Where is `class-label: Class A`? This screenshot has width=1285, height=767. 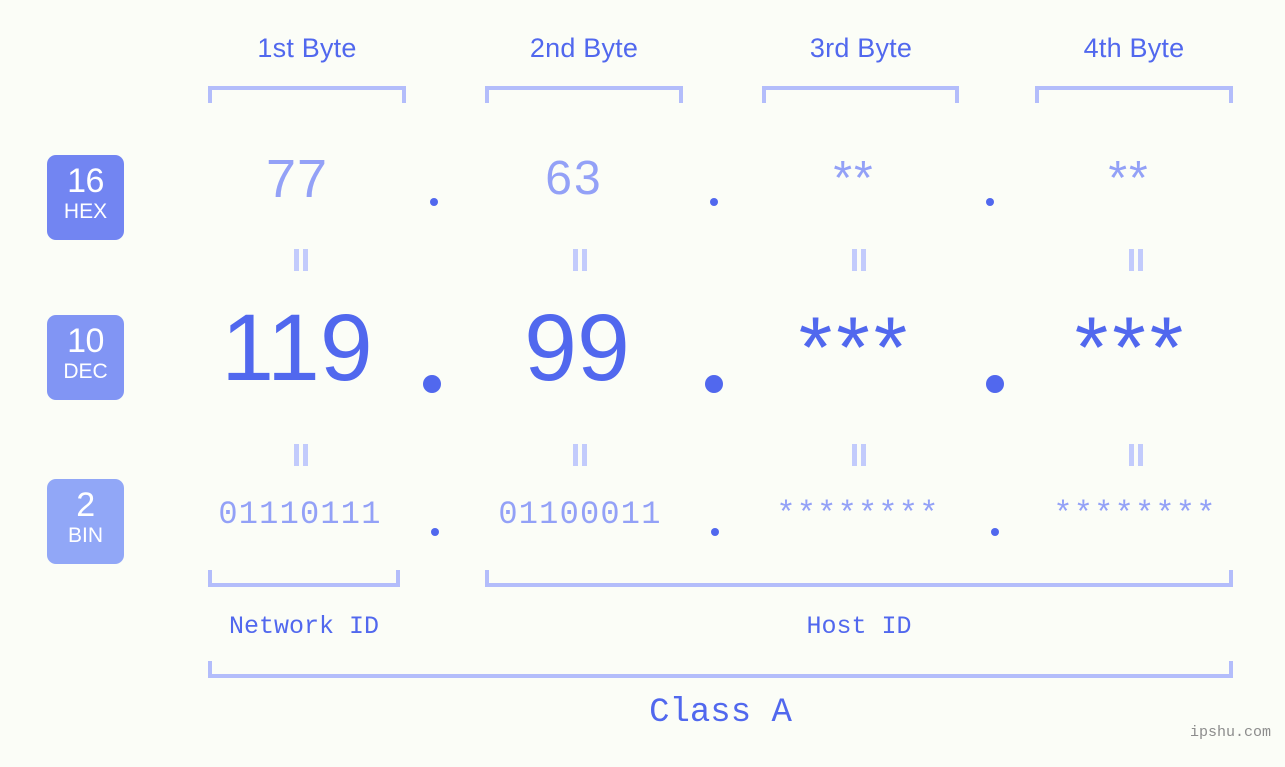
class-label: Class A is located at coordinates (720, 713).